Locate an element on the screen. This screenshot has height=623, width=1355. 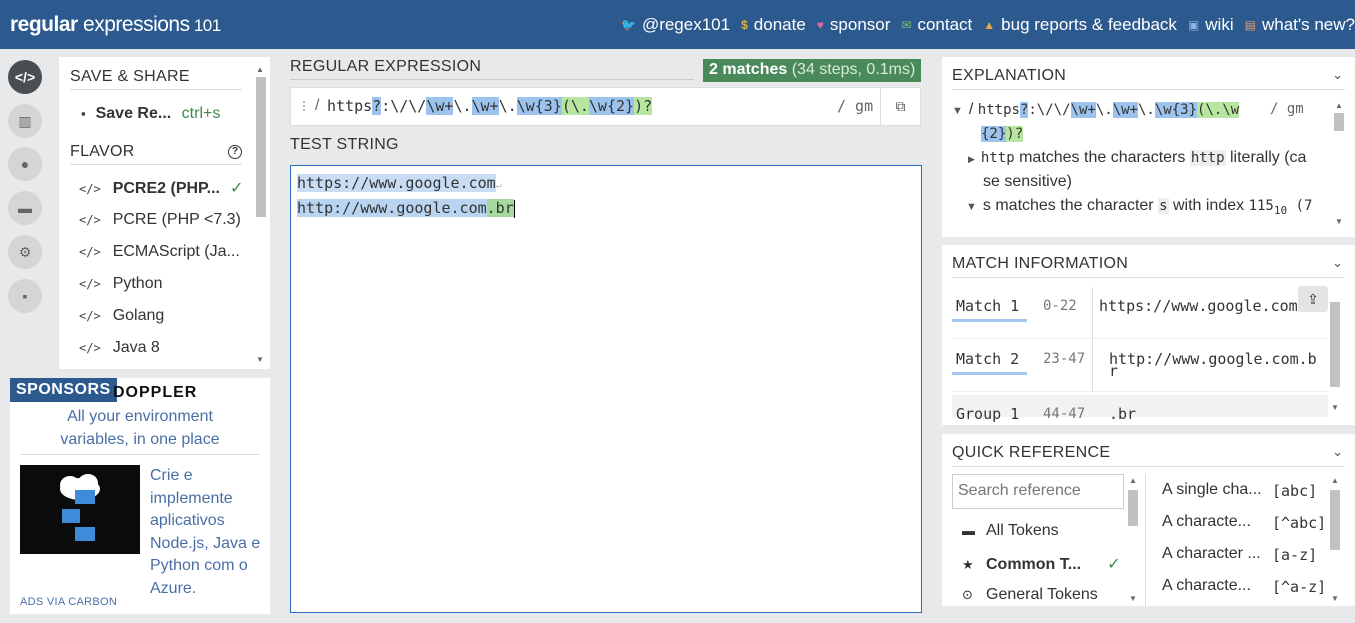
expand-triangle-icon: ▶ is located at coordinates (971, 159).